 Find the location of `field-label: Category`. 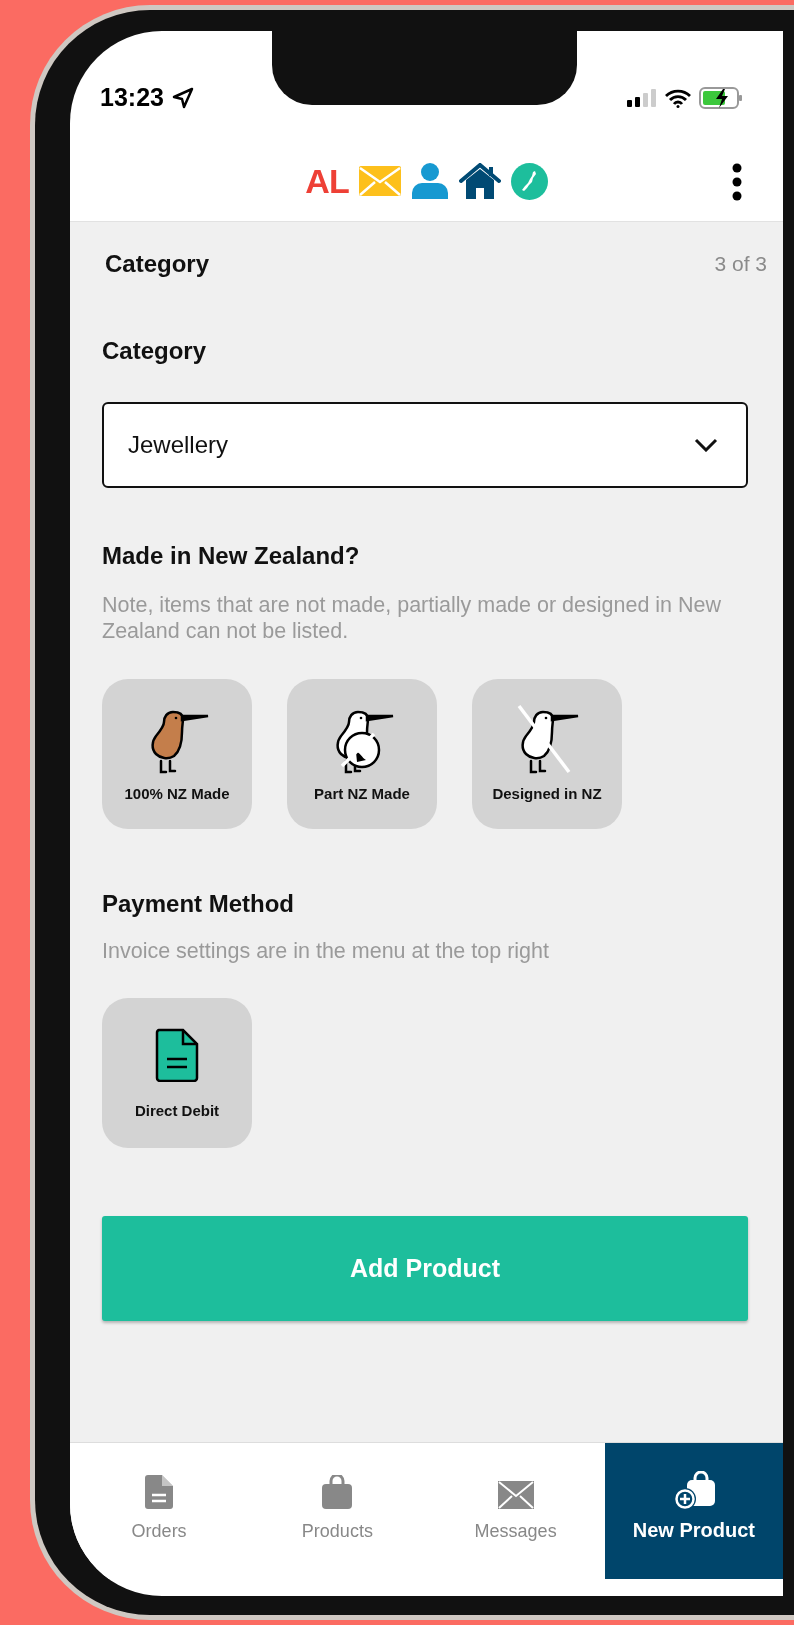

field-label: Category is located at coordinates (155, 351).